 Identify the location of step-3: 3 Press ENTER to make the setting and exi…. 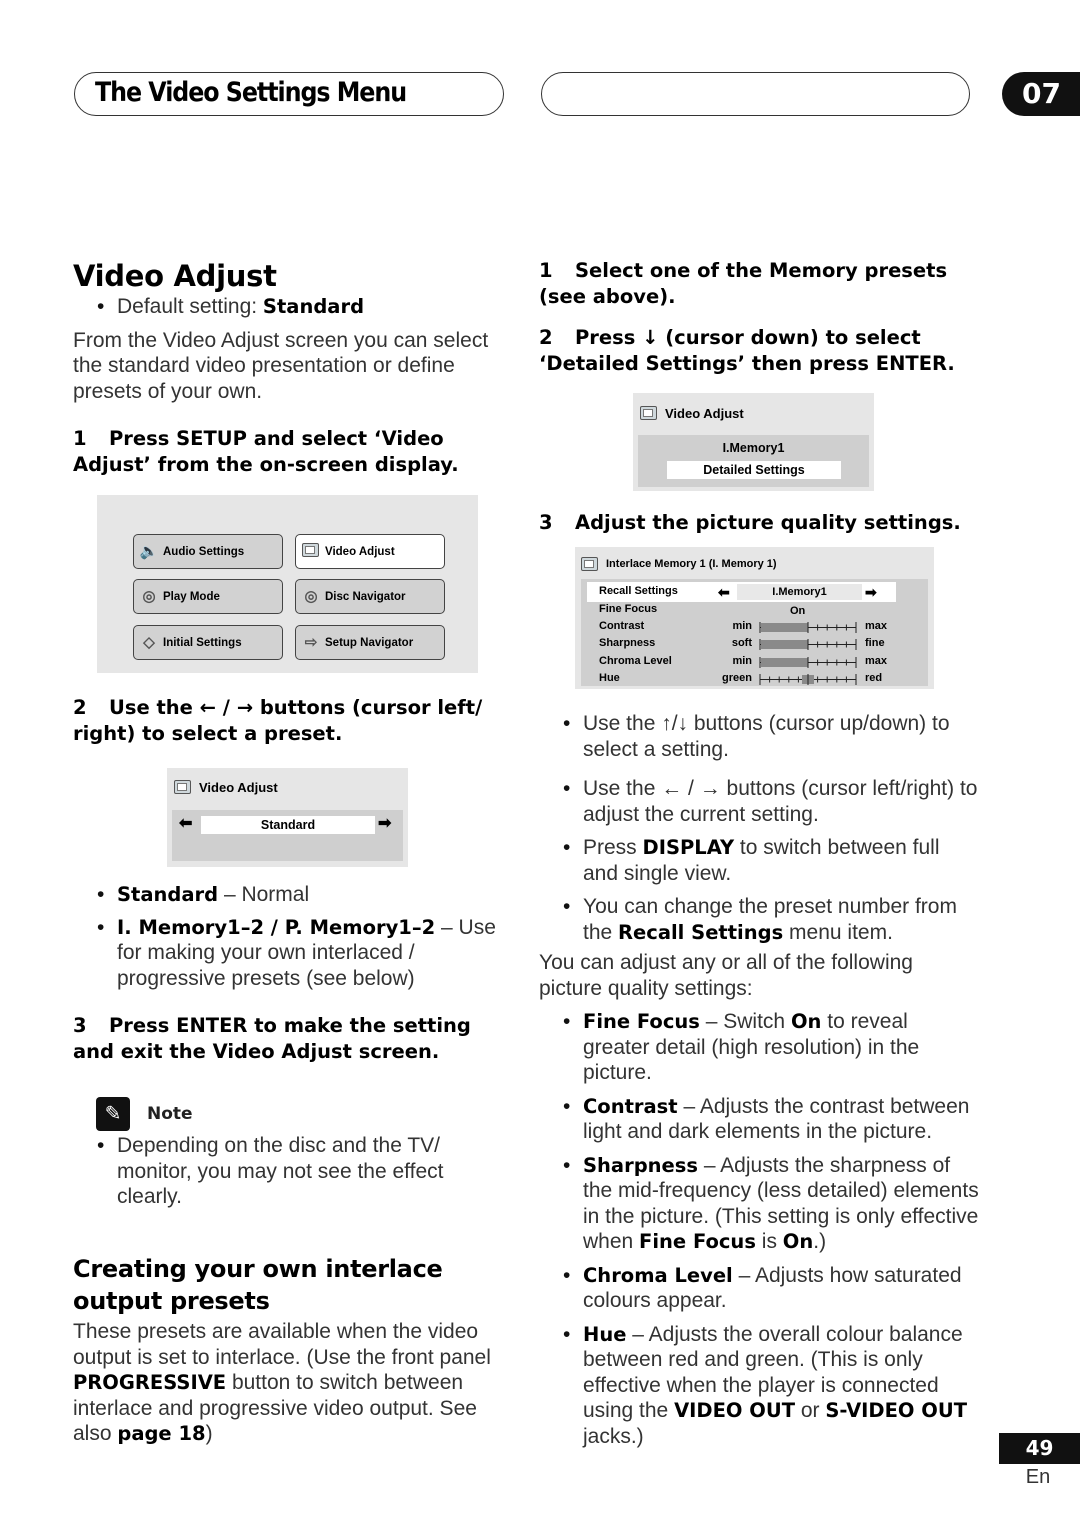
(272, 1038).